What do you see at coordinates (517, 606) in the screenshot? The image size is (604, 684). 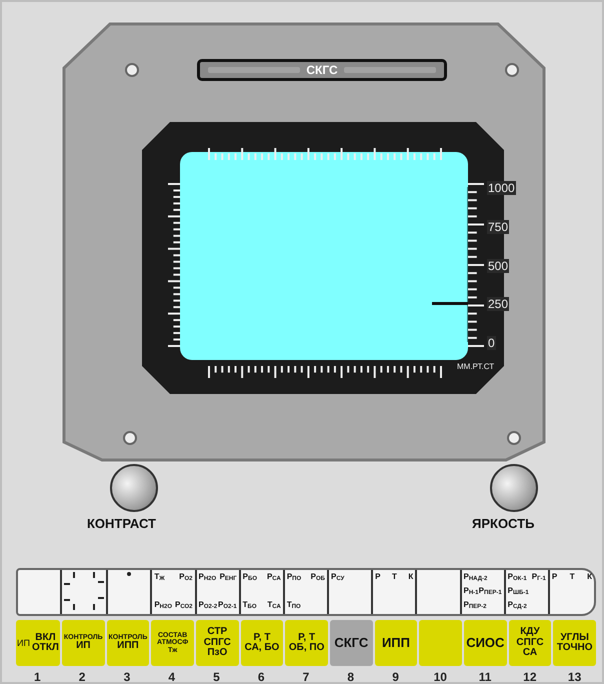 I see `parameter-label: Р$_{СД-2}$` at bounding box center [517, 606].